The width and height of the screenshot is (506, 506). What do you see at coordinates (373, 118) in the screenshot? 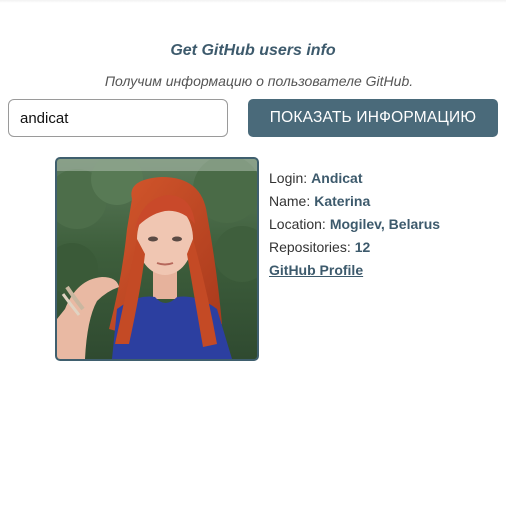
I see `show-info-button: ПОКАЗАТЬ ИНФОРМАЦИЮ` at bounding box center [373, 118].